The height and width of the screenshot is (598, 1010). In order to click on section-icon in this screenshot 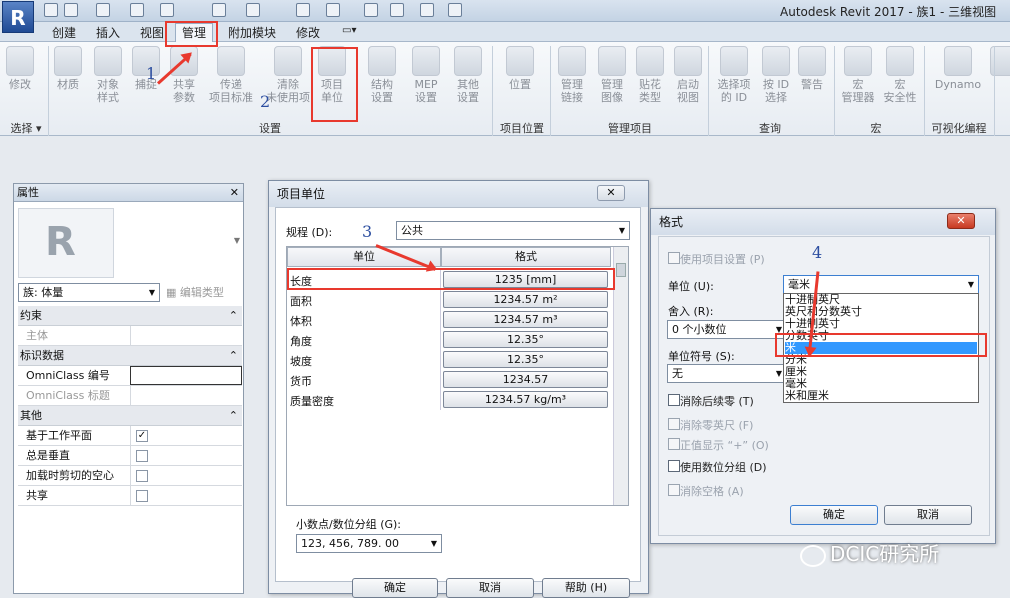, I will do `click(371, 10)`.